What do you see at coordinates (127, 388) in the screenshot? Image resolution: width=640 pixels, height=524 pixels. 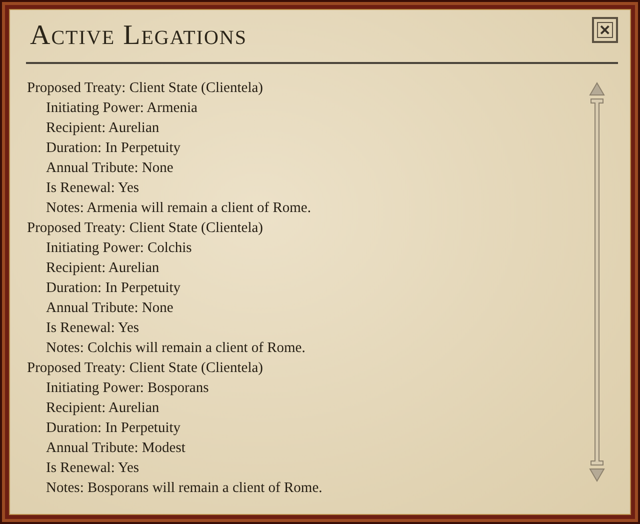 I see `treaty-detail: Initiating Power: Bosporans` at bounding box center [127, 388].